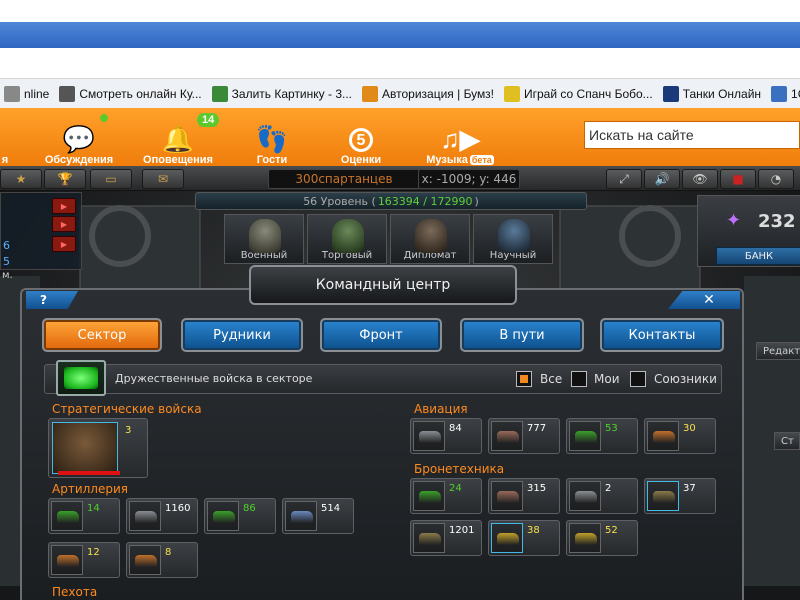 Image resolution: width=800 pixels, height=600 pixels. Describe the element at coordinates (446, 496) in the screenshot. I see `unit-card: 24` at that location.